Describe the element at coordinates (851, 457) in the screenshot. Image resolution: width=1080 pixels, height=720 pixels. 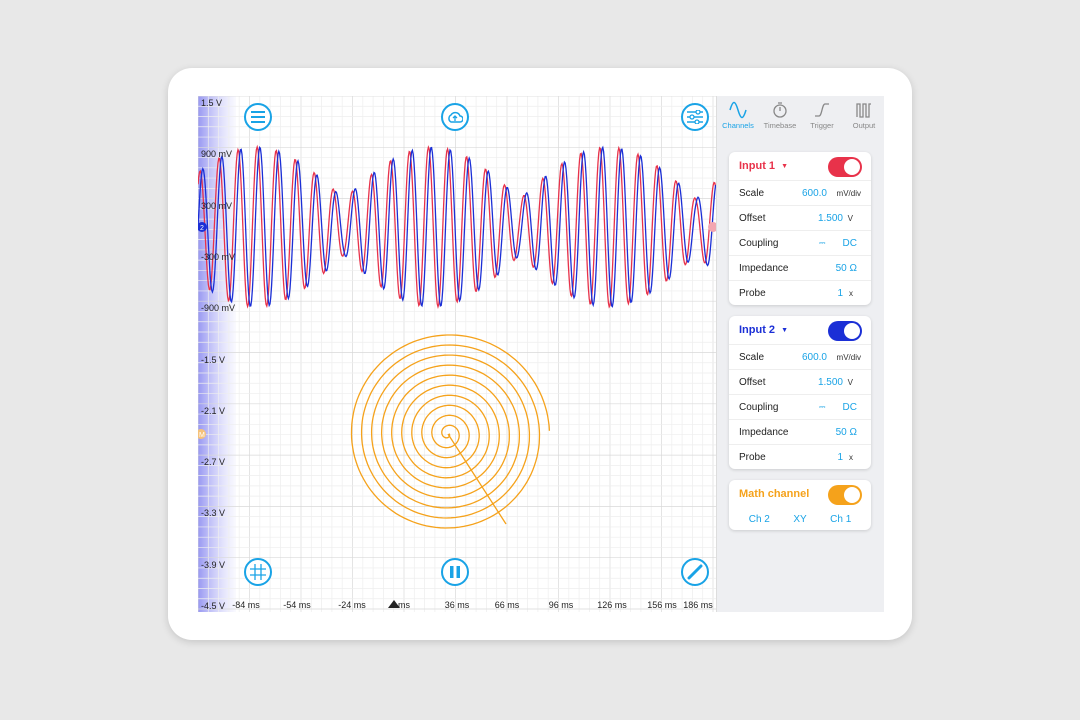
I see `input2-row-unit: x` at that location.